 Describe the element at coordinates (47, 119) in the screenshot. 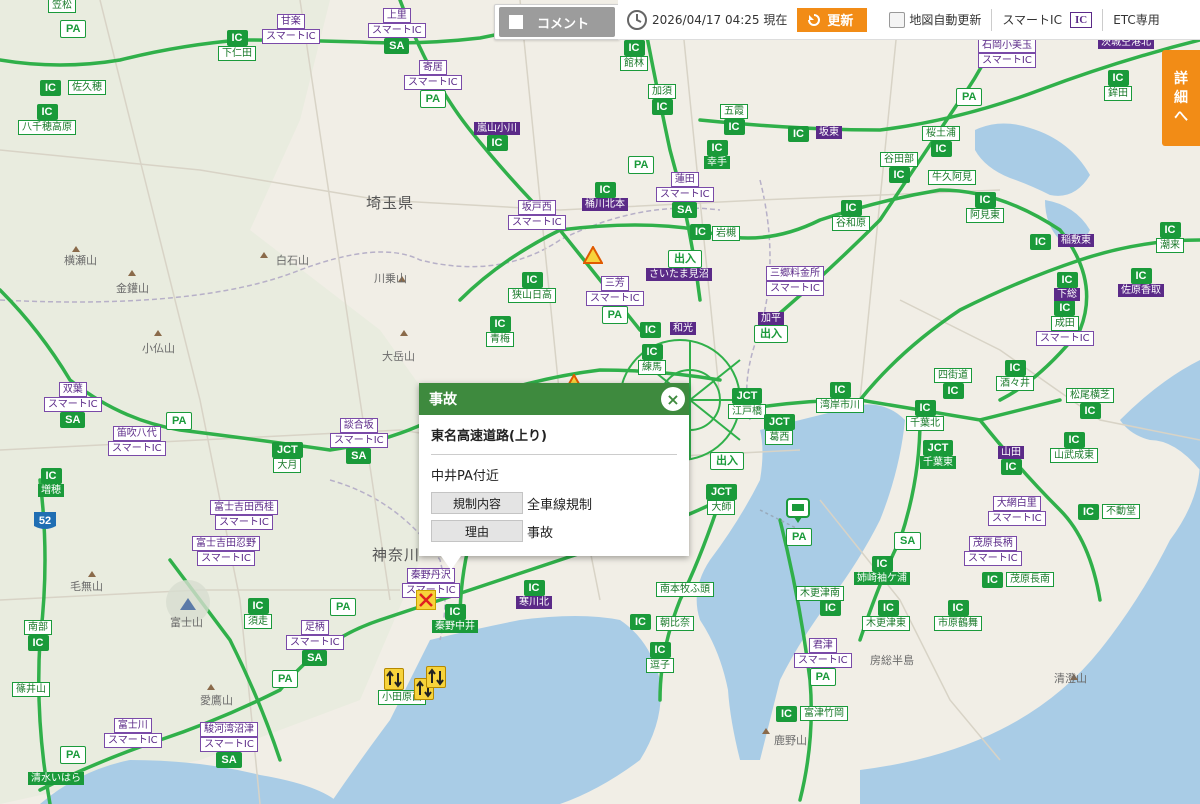

I see `ic-yachiho: IC 八千穂高原` at that location.